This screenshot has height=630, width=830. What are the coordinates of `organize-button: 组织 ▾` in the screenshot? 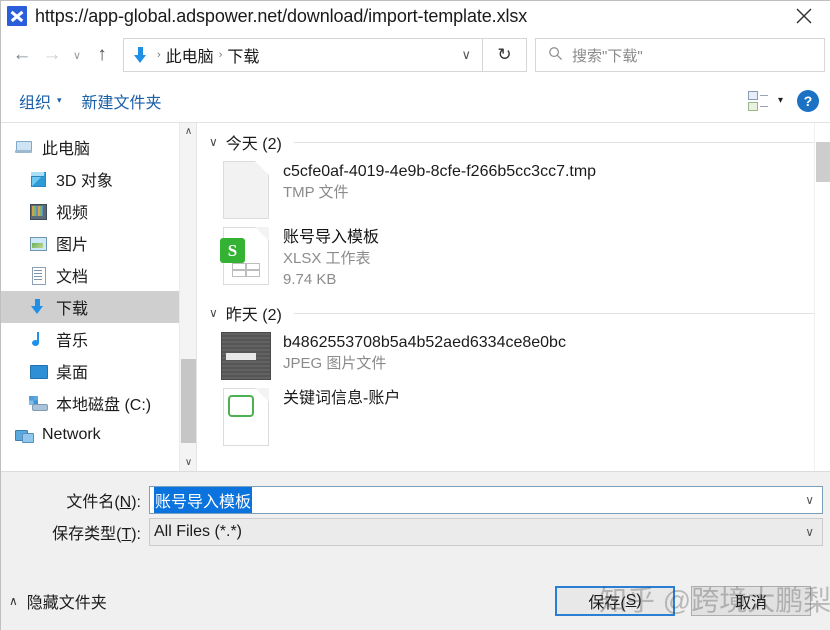 It's located at (40, 101).